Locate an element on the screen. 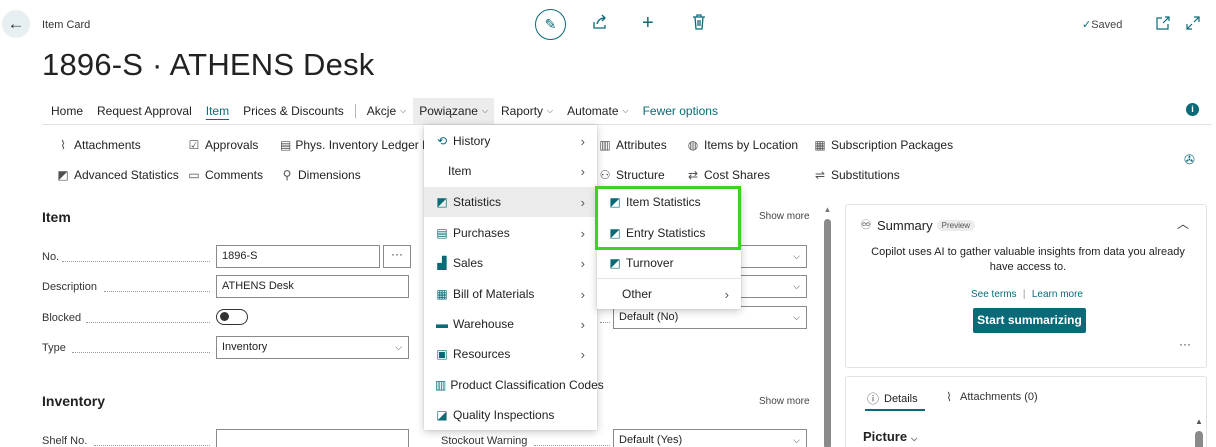  summary-title: Summary is located at coordinates (905, 225).